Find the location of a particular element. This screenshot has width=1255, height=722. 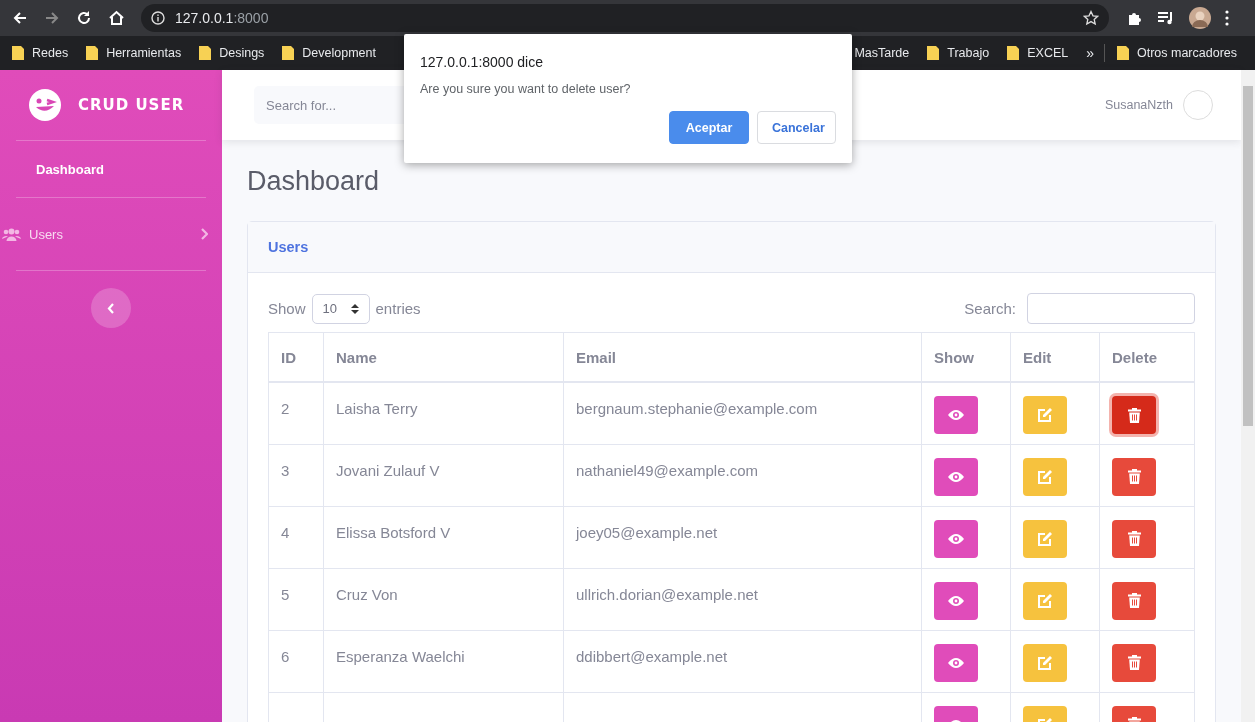

table-cell: Esperanza Waelchi is located at coordinates (443, 661).